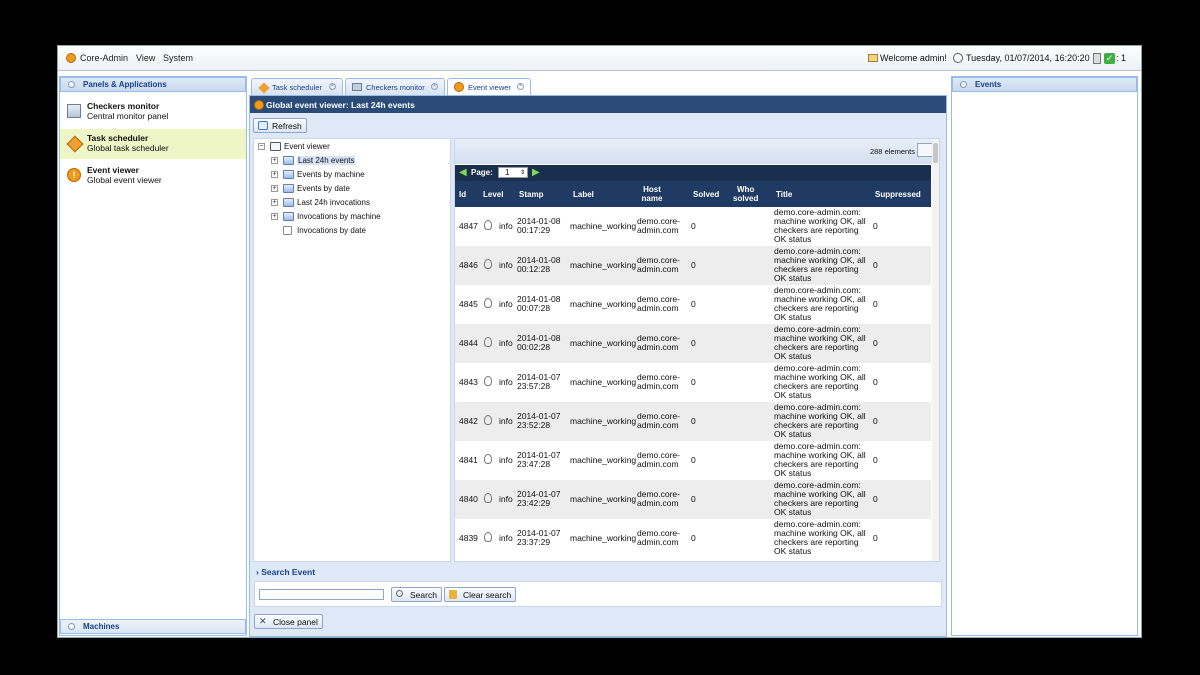 This screenshot has height=675, width=1200. What do you see at coordinates (297, 86) in the screenshot?
I see `tab-task-scheduler: Task scheduler ×` at bounding box center [297, 86].